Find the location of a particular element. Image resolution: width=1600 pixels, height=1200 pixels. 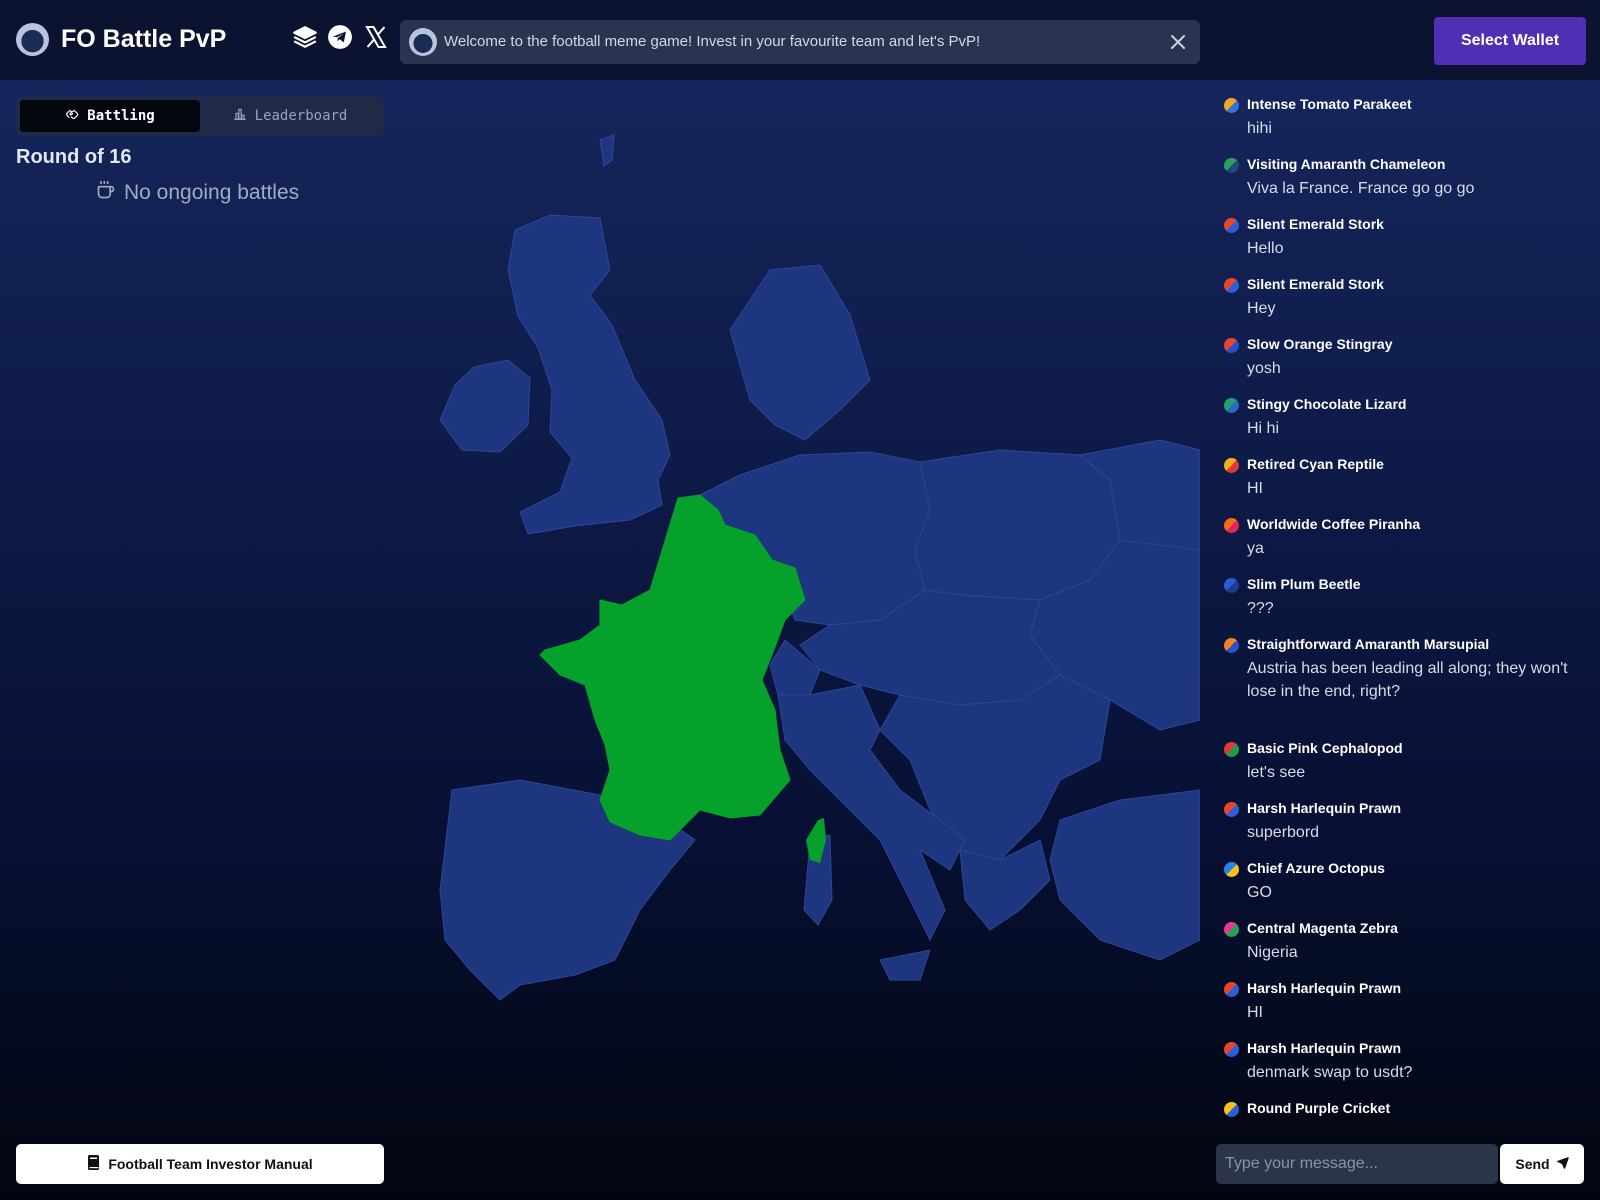

investor-manual-button: Football Team Investor Manual is located at coordinates (200, 1164).